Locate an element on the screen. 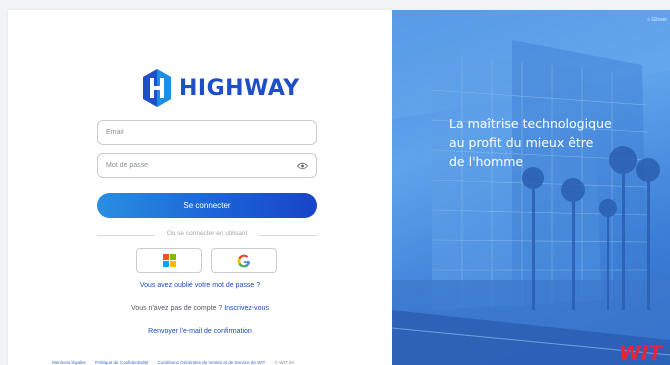  divider-line-right is located at coordinates (288, 235).